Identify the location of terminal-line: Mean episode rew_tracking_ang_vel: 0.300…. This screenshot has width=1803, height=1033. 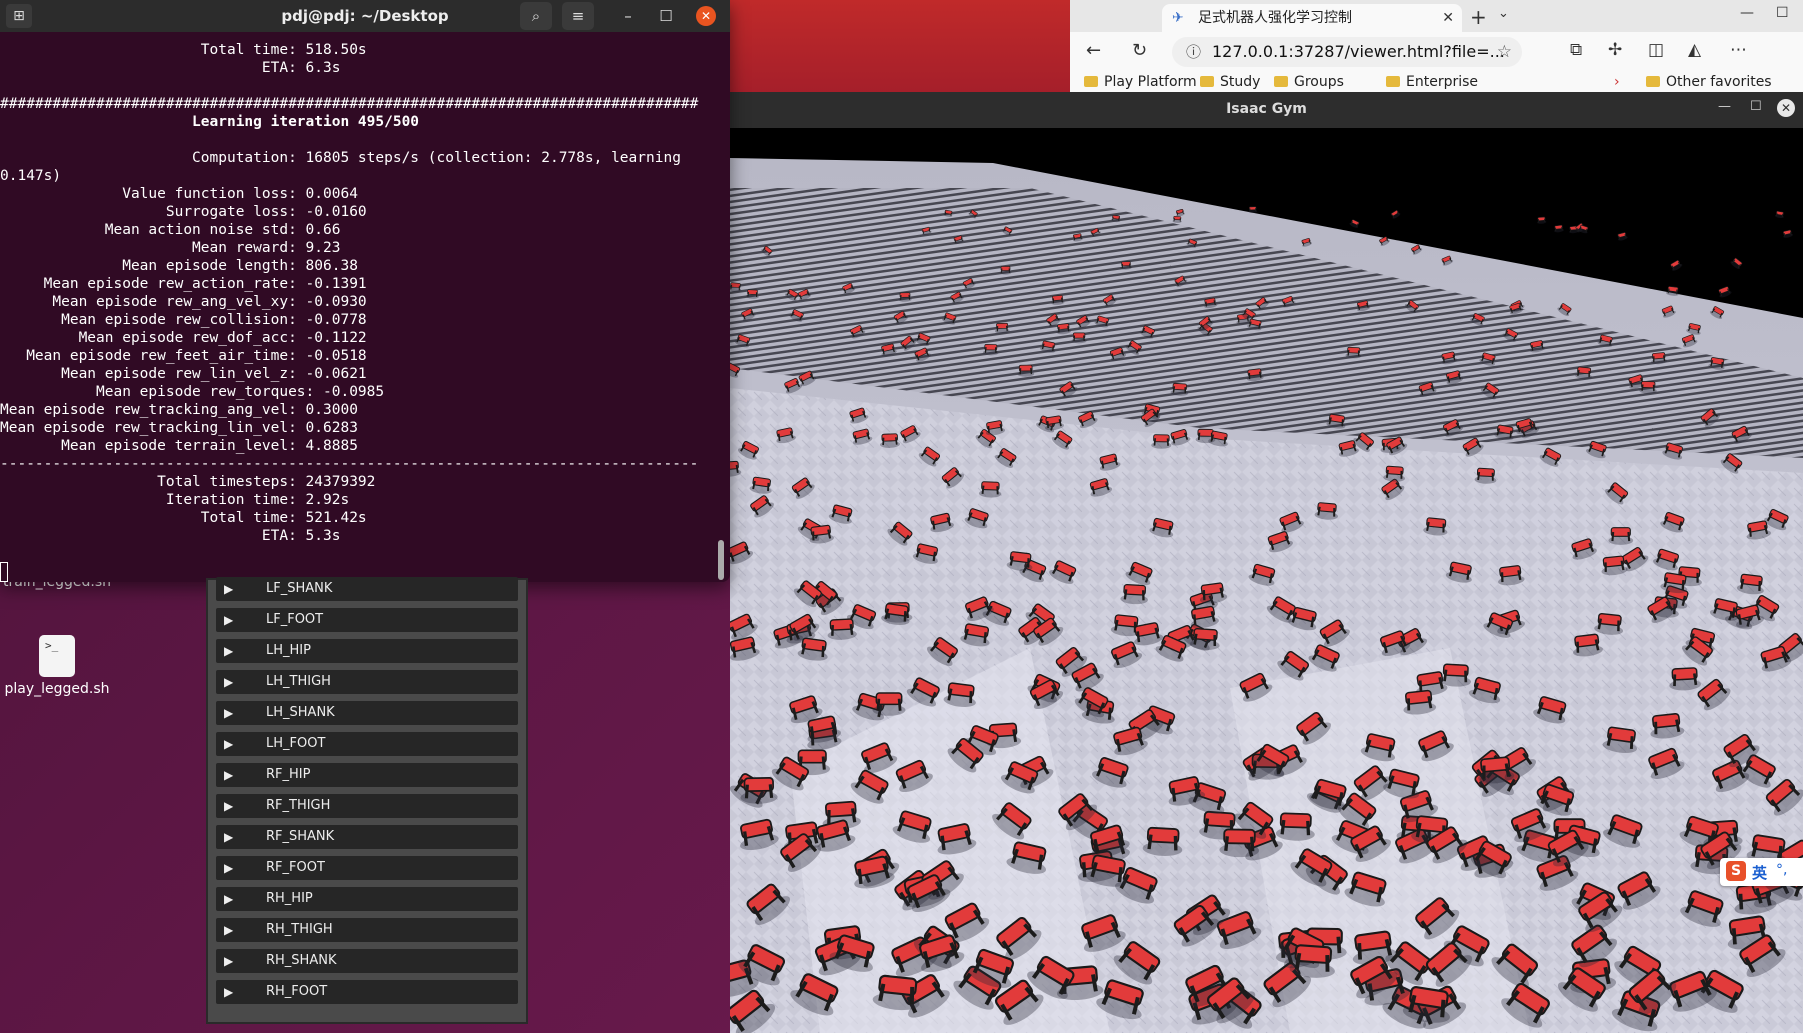
(179, 410).